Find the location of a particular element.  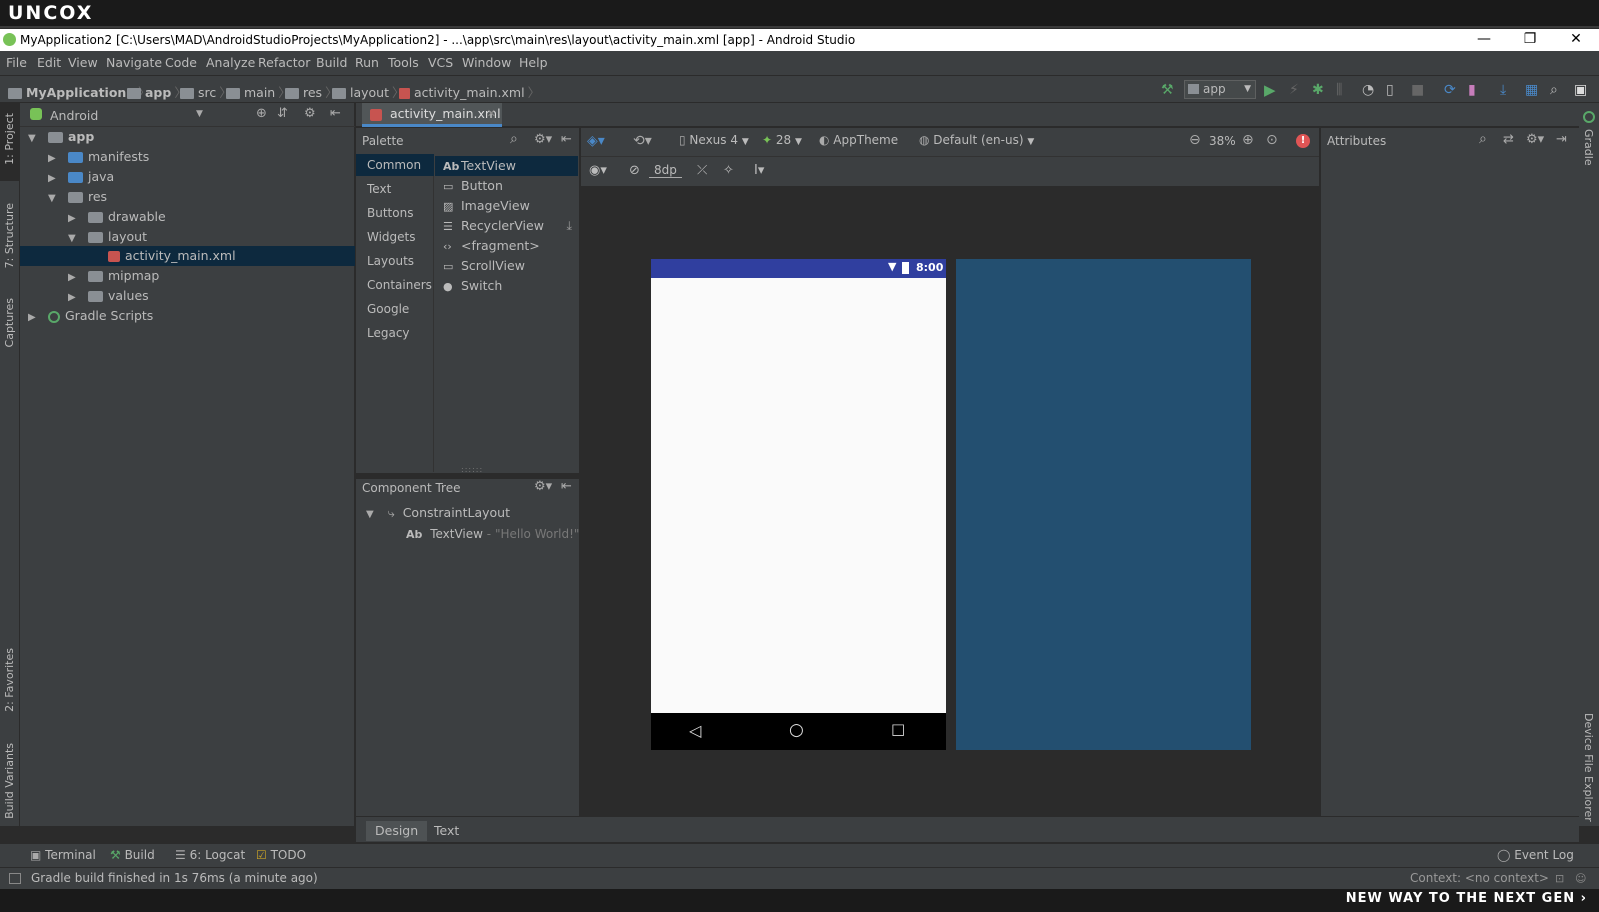

todo-tool: ☑ TODO is located at coordinates (281, 855).